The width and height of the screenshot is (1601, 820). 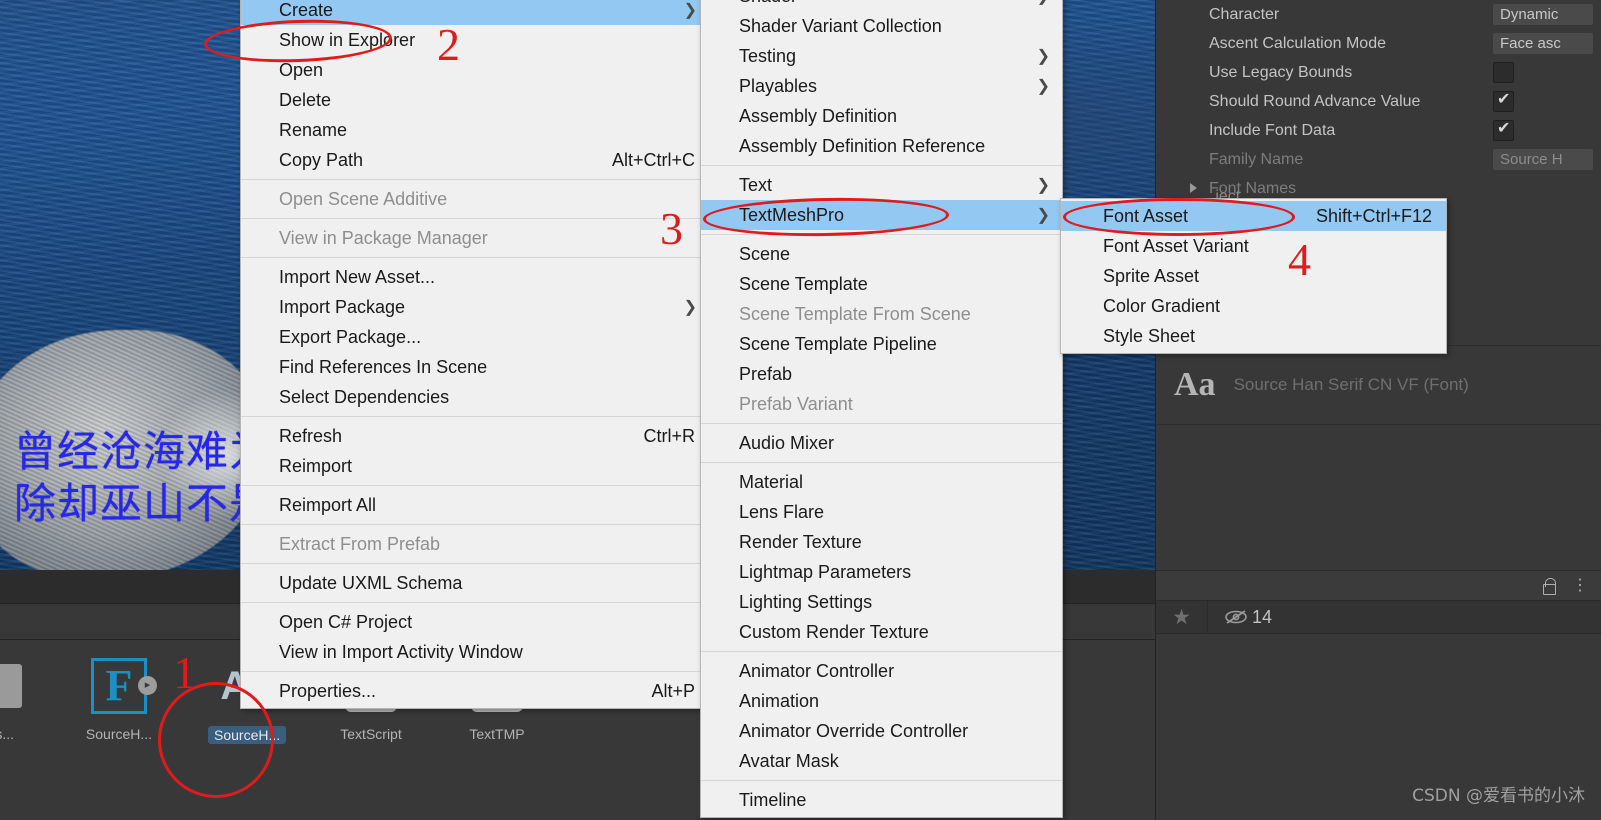 I want to click on create-menu-item-playables: Playables ❯, so click(x=881, y=86).